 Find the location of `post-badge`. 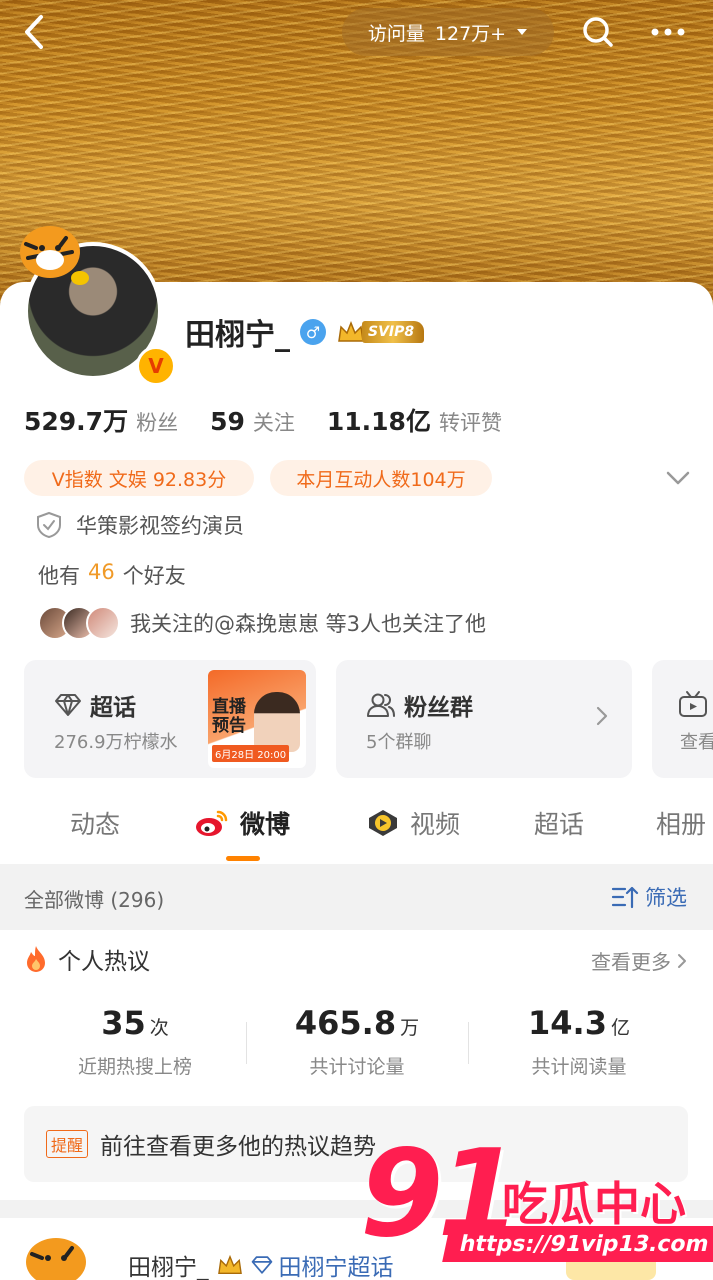

post-badge is located at coordinates (611, 1262).